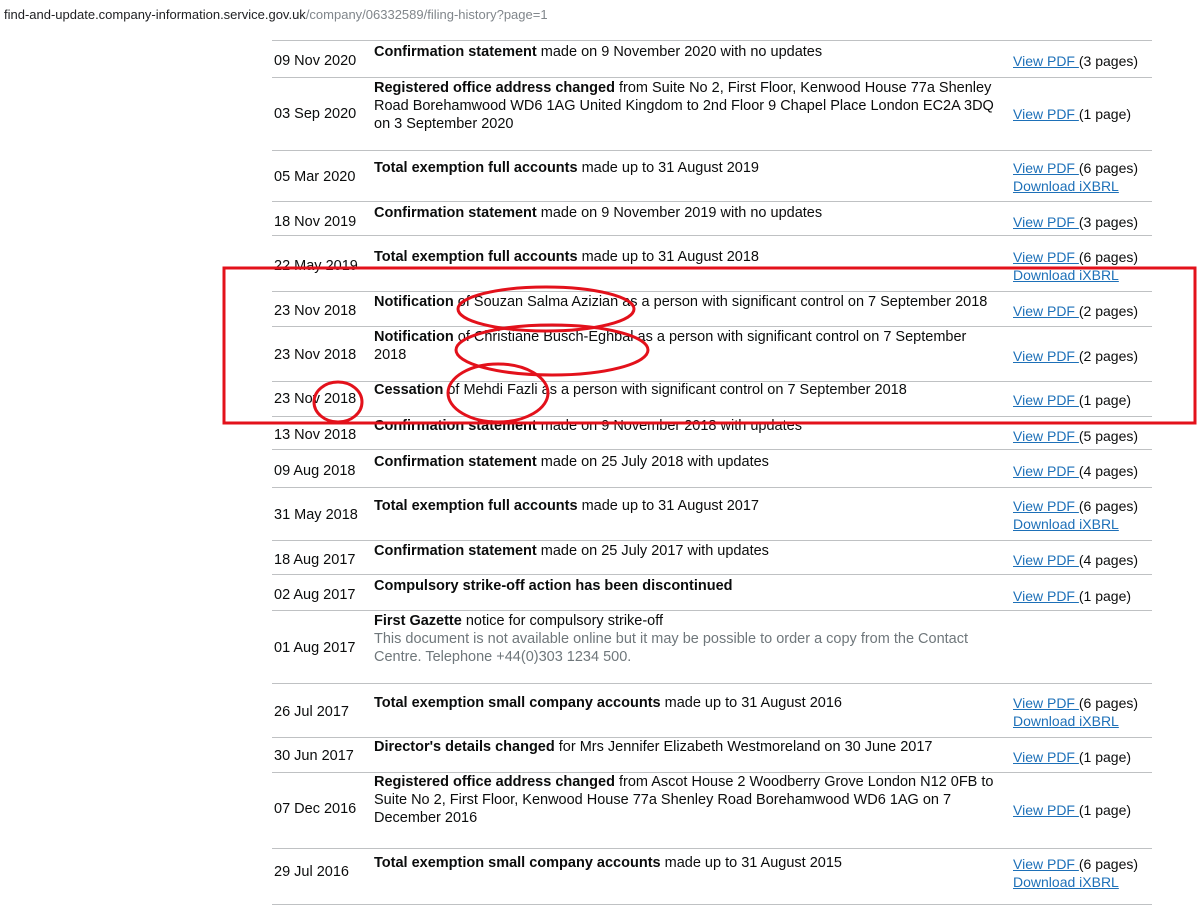  Describe the element at coordinates (1108, 311) in the screenshot. I see `page-count: (2 pages)` at that location.